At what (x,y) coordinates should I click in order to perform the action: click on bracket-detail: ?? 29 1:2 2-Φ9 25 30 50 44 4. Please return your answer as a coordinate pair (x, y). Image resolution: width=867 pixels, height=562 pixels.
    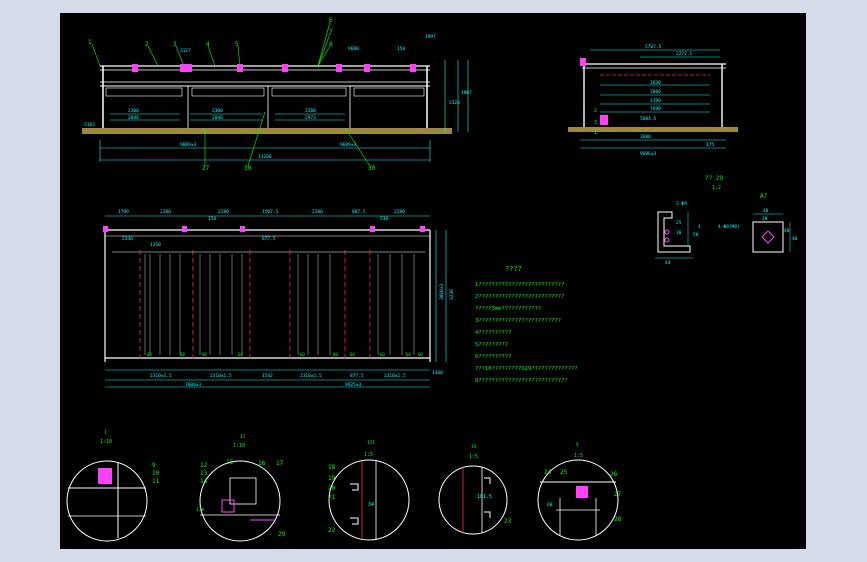
    Looking at the image, I should click on (689, 220).